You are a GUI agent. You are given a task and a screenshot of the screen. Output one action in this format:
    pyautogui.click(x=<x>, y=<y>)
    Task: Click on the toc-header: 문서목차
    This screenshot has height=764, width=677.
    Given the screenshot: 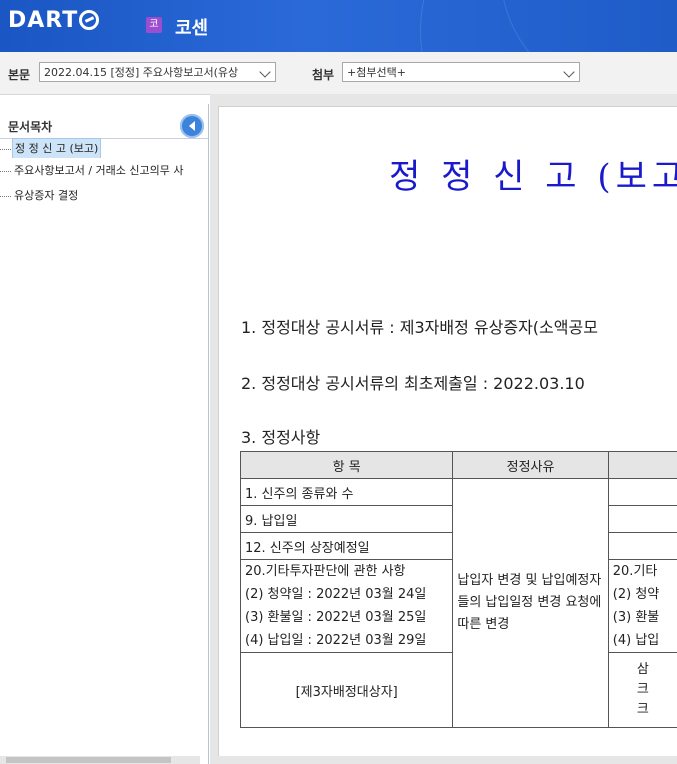 What is the action you would take?
    pyautogui.click(x=104, y=123)
    